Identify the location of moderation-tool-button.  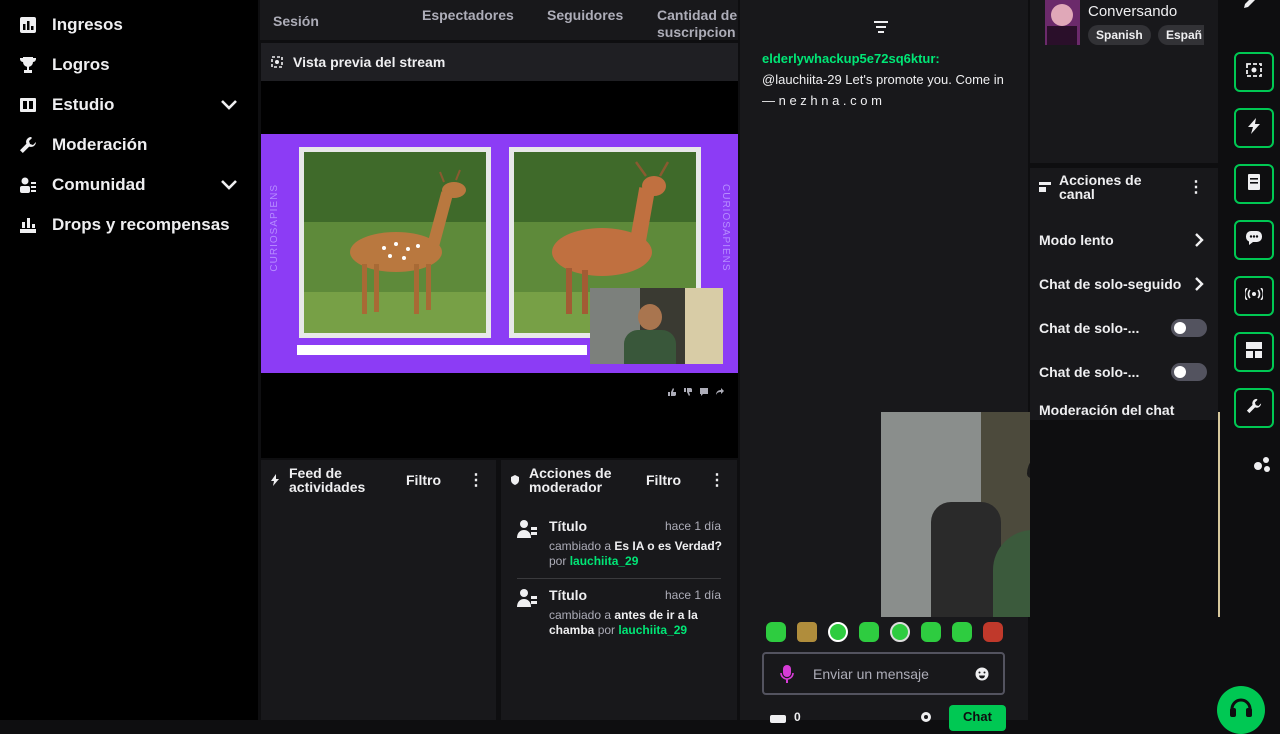
(1254, 408).